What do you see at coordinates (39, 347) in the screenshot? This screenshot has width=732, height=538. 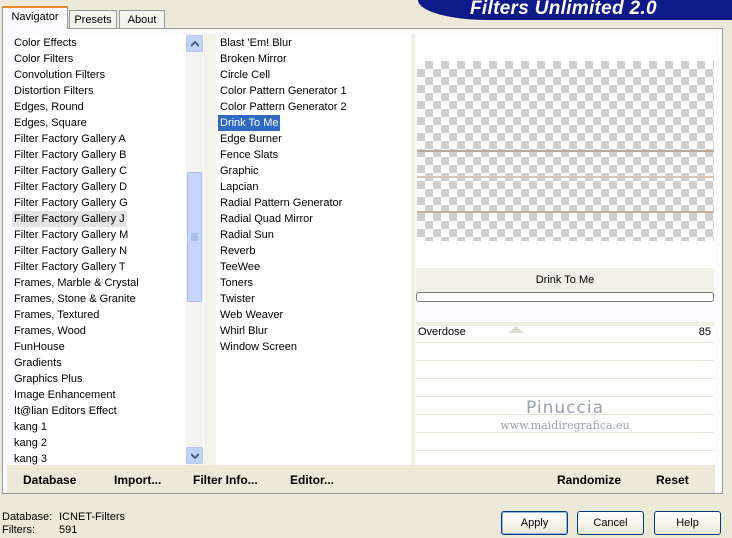 I see `category-item: FunHouse` at bounding box center [39, 347].